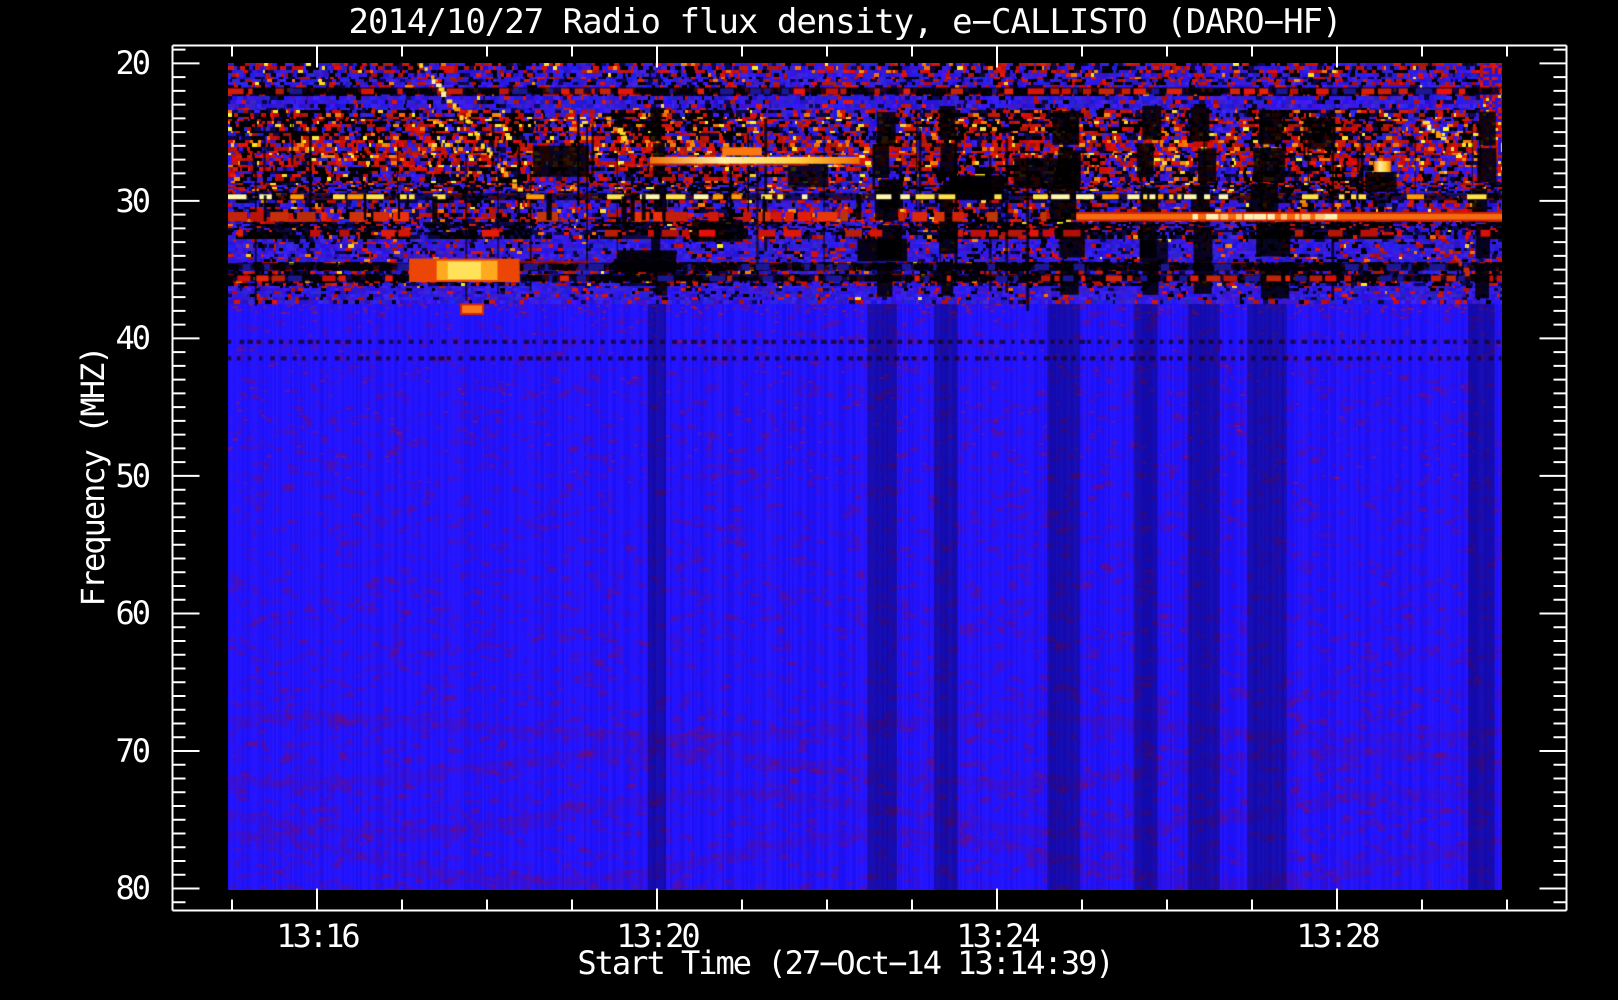  Describe the element at coordinates (133, 475) in the screenshot. I see `y-tick-label: 50` at that location.